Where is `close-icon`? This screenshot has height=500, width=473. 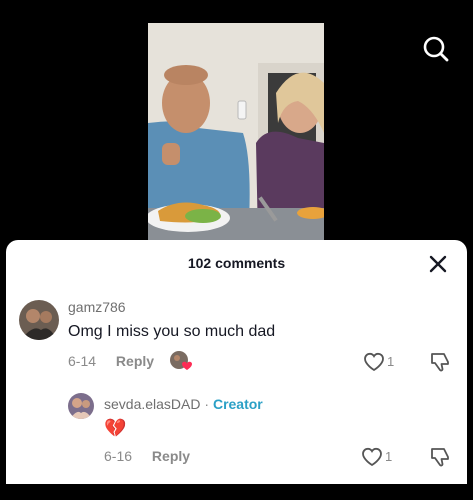
close-icon is located at coordinates (438, 264).